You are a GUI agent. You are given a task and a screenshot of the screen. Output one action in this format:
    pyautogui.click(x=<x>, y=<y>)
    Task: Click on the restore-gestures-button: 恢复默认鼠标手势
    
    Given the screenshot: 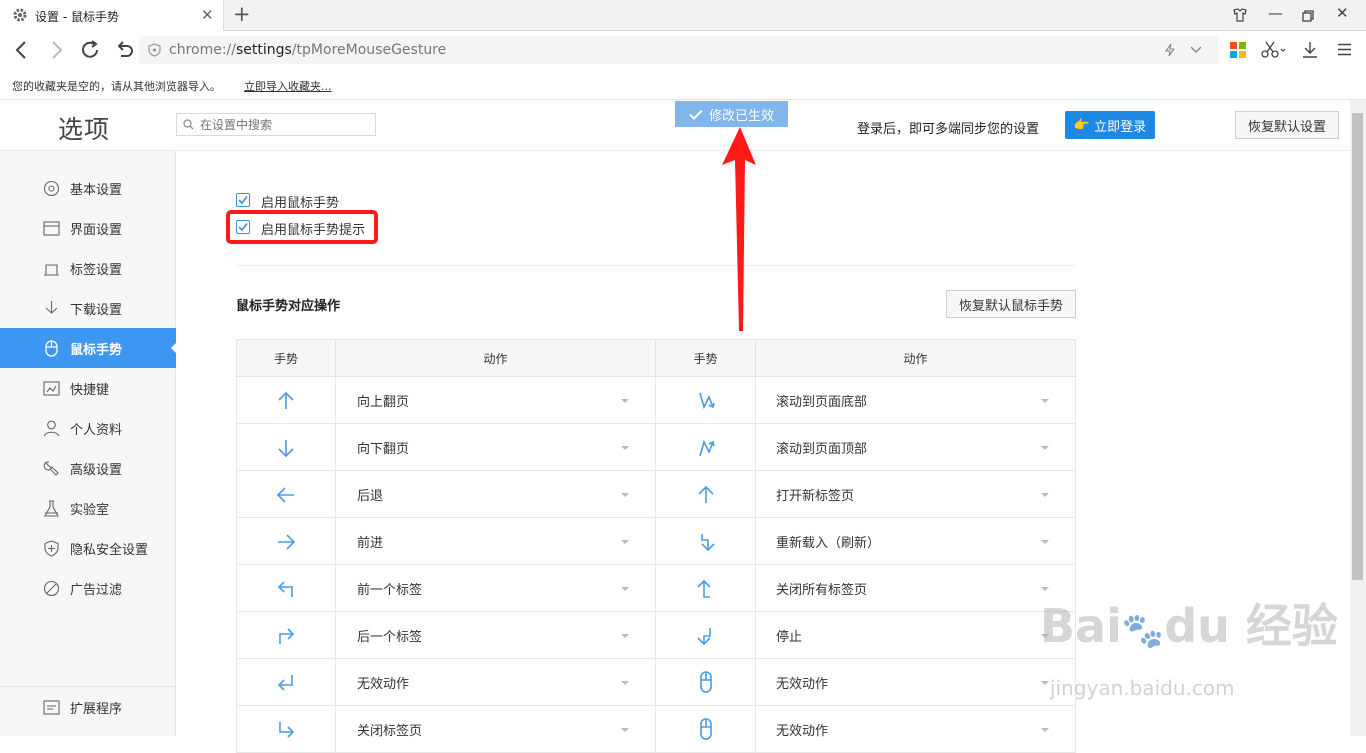 What is the action you would take?
    pyautogui.click(x=1011, y=304)
    